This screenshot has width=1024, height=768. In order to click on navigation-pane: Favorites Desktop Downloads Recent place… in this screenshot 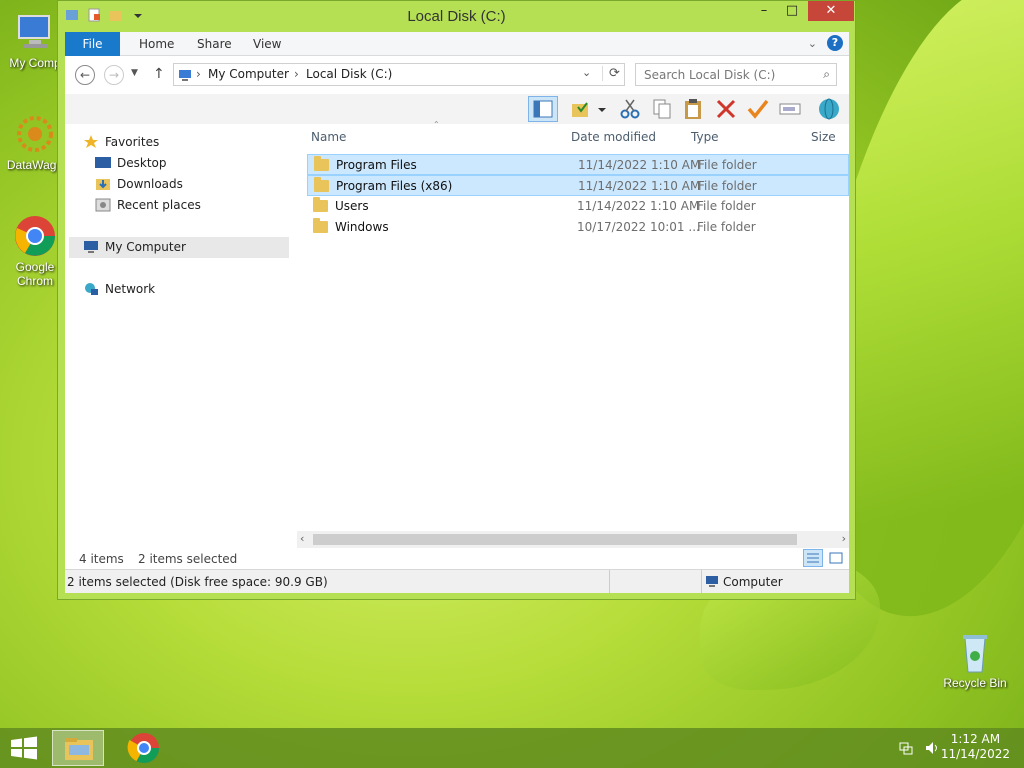, I will do `click(178, 346)`.